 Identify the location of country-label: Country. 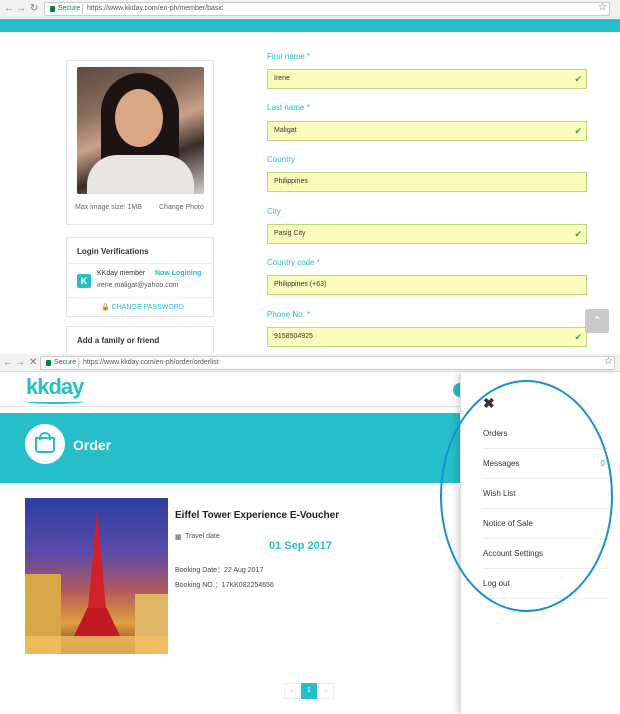
(281, 159).